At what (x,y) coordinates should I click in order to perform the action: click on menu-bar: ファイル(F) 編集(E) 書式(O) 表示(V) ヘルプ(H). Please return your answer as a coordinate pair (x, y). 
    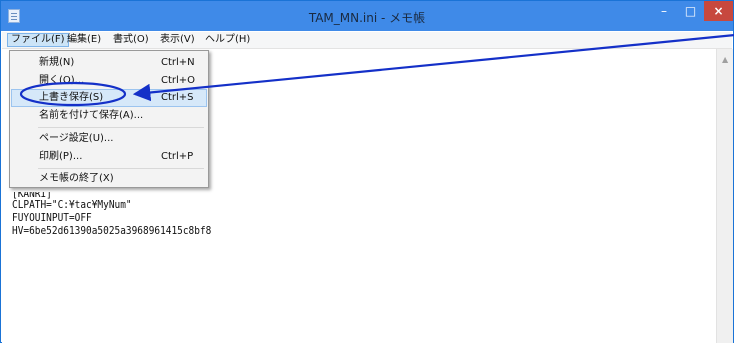
    Looking at the image, I should click on (367, 40).